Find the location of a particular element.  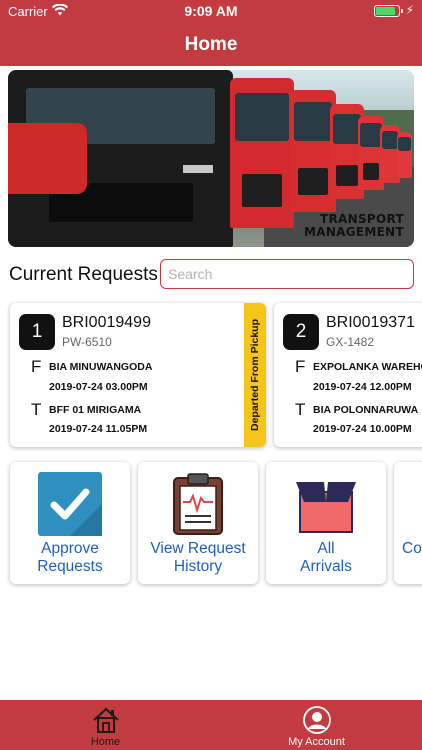

search-input is located at coordinates (287, 274).